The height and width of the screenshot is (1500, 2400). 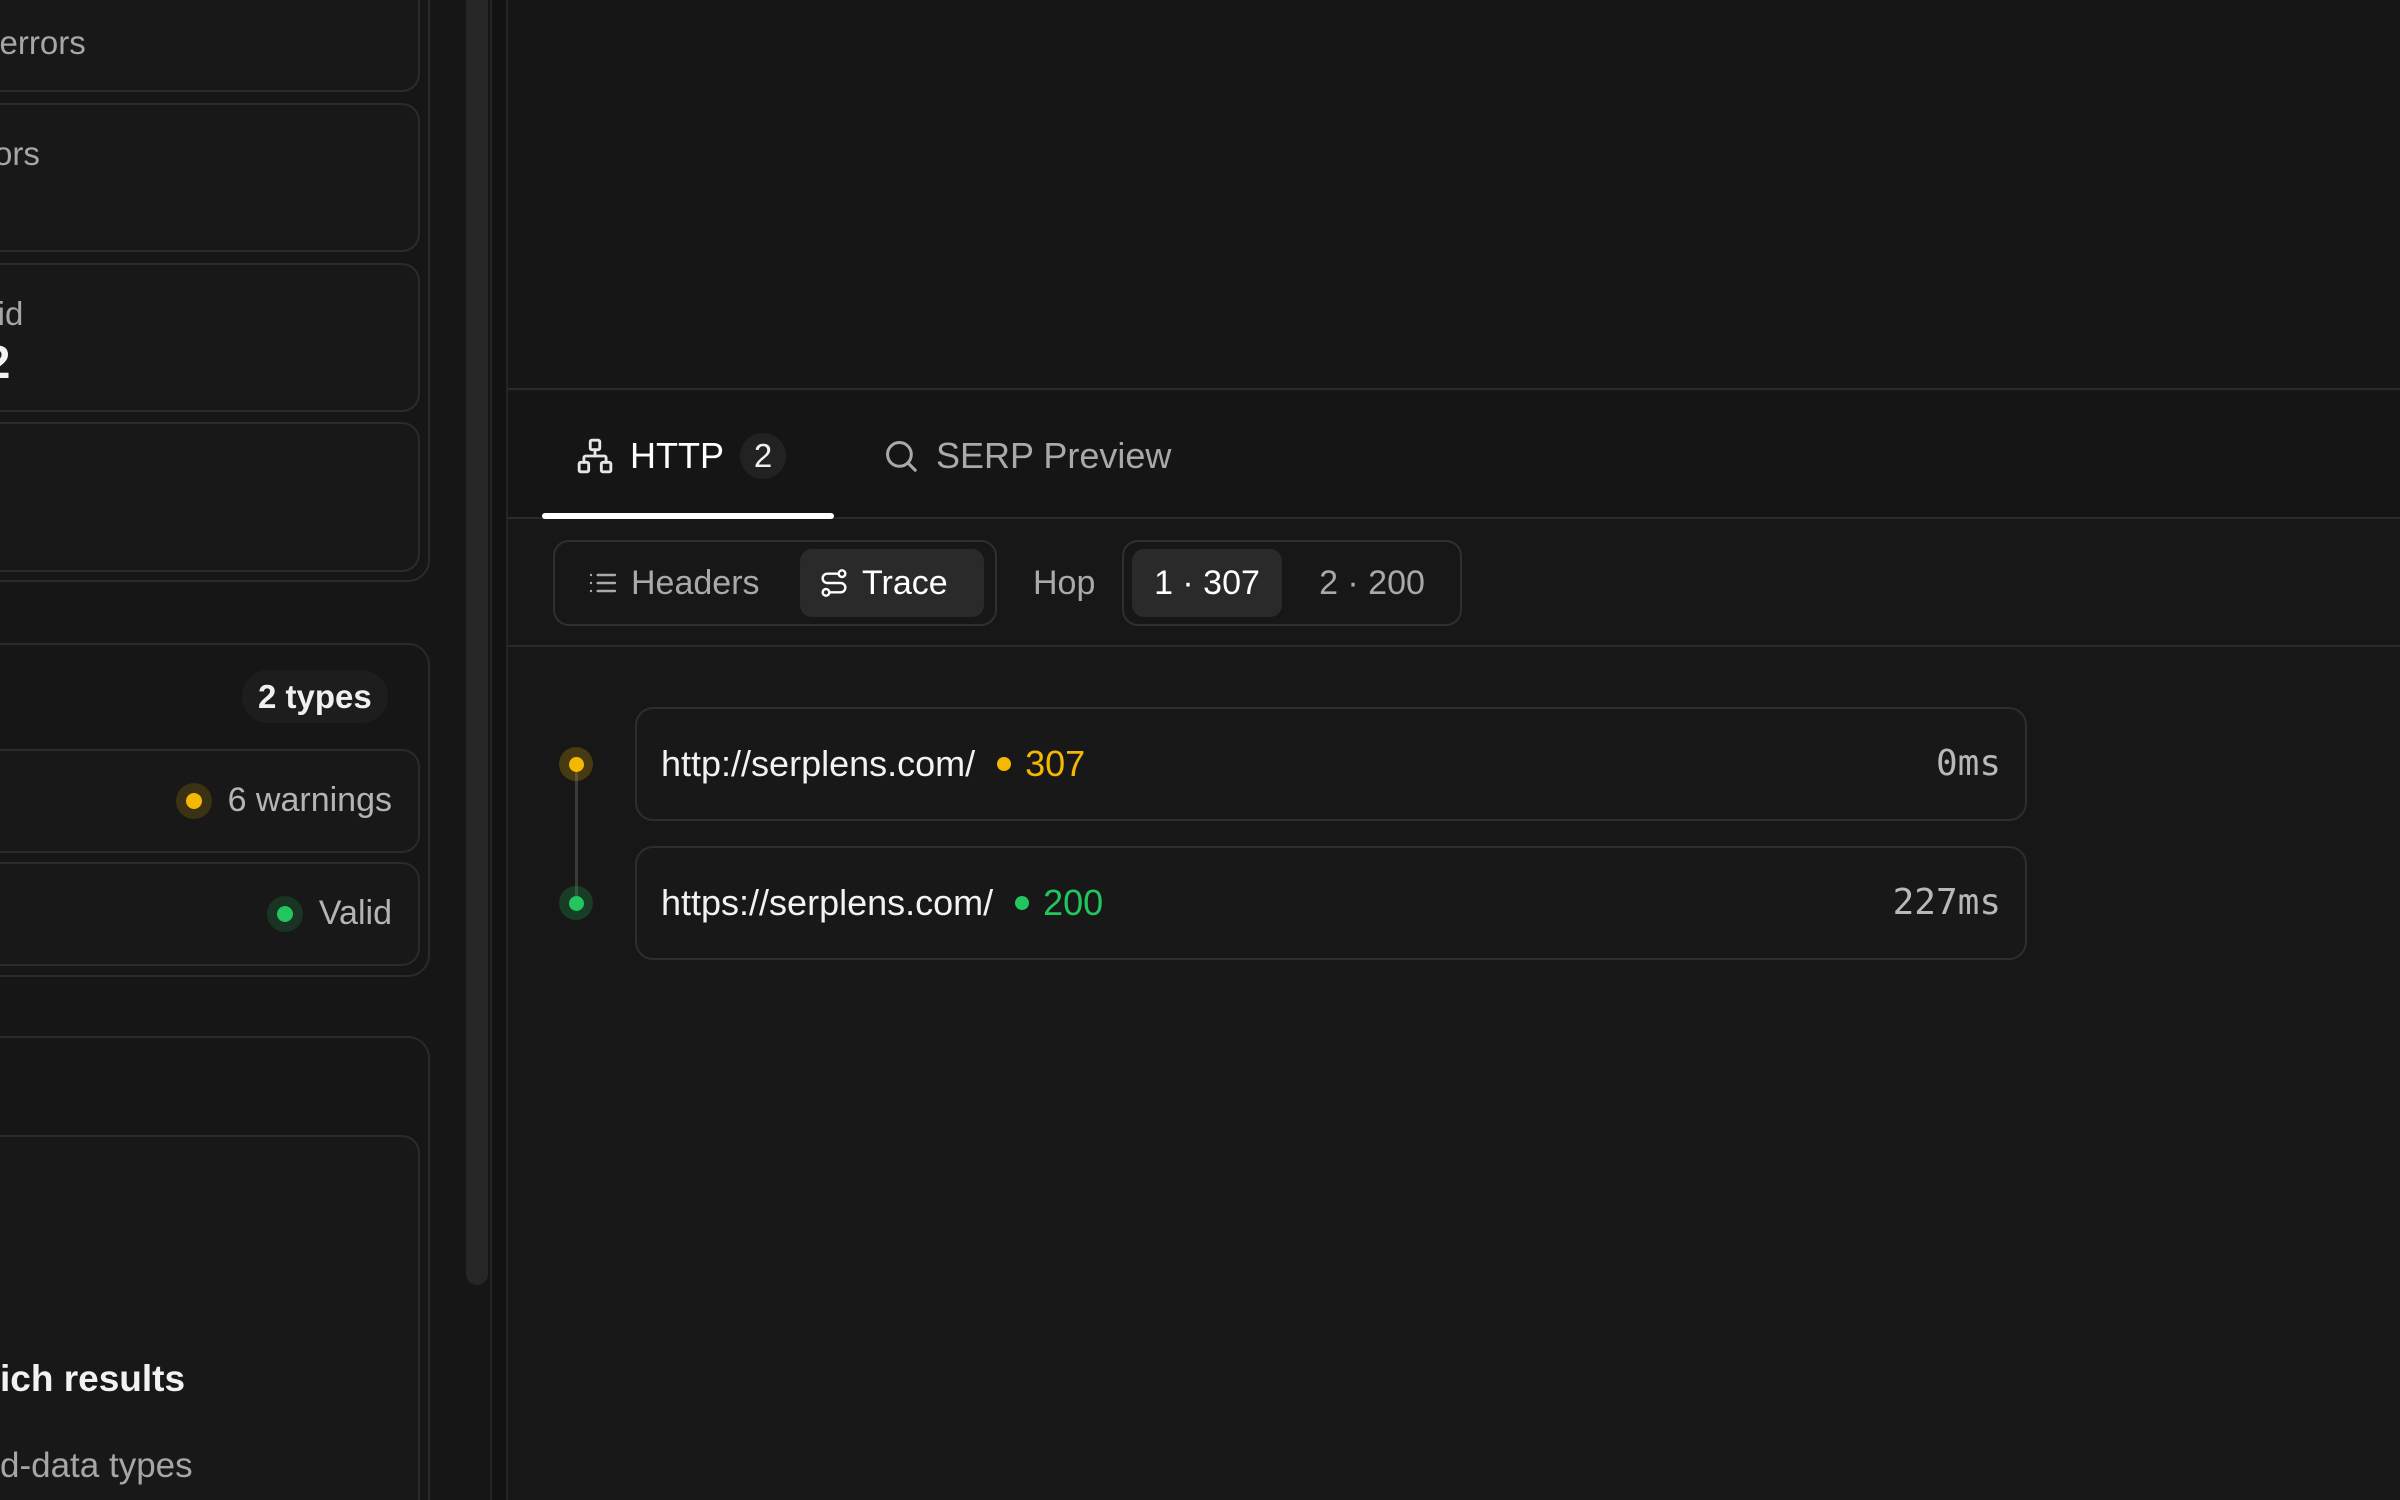 I want to click on panel-resize-divider, so click(x=499, y=750).